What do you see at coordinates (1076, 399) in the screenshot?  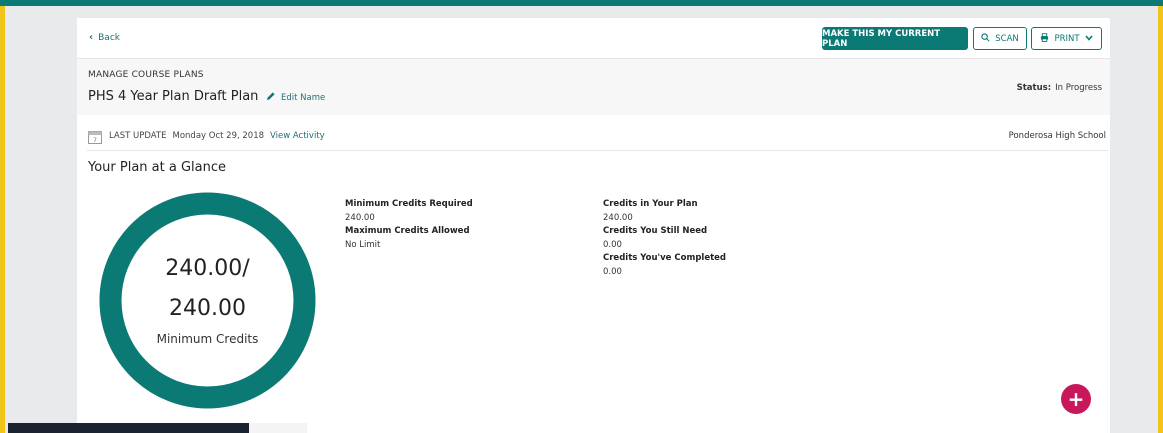 I see `add-button: +` at bounding box center [1076, 399].